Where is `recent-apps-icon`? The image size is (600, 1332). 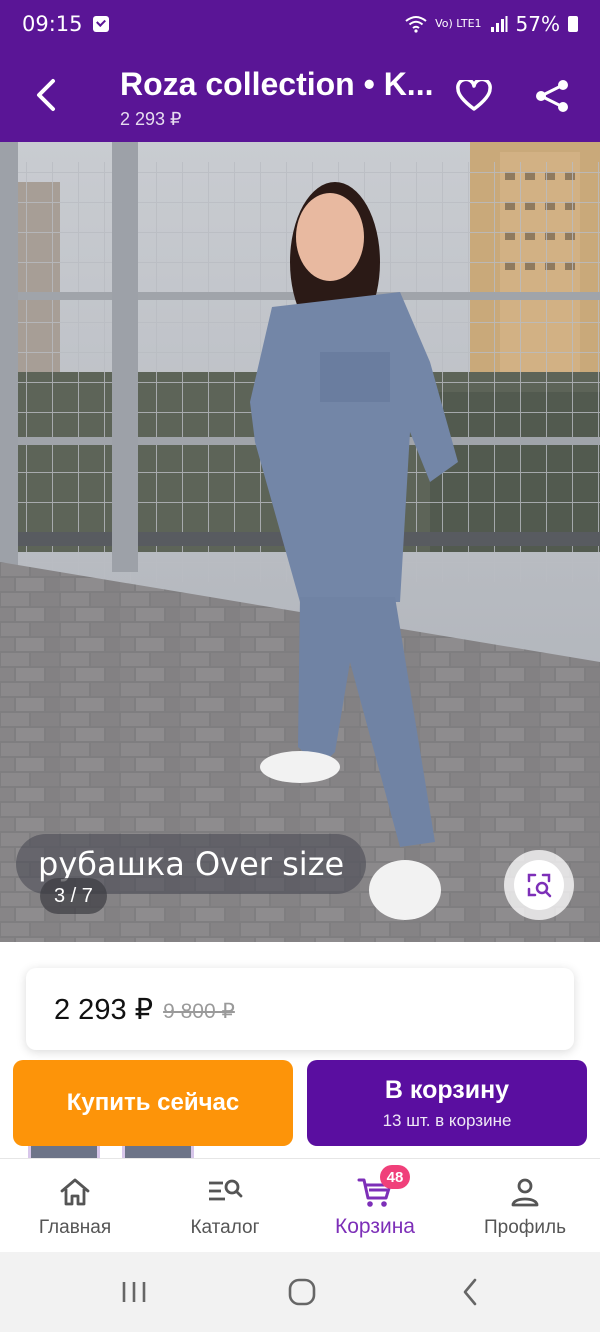
recent-apps-icon is located at coordinates (134, 1292).